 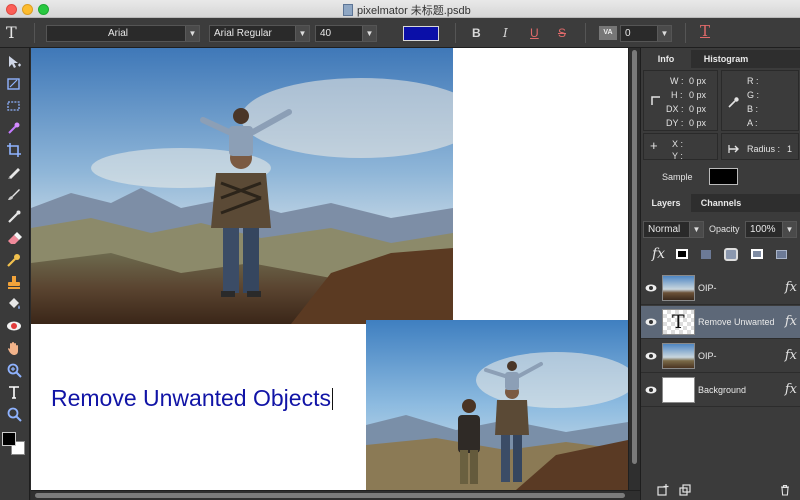 I want to click on move-tool-icon, so click(x=14, y=62).